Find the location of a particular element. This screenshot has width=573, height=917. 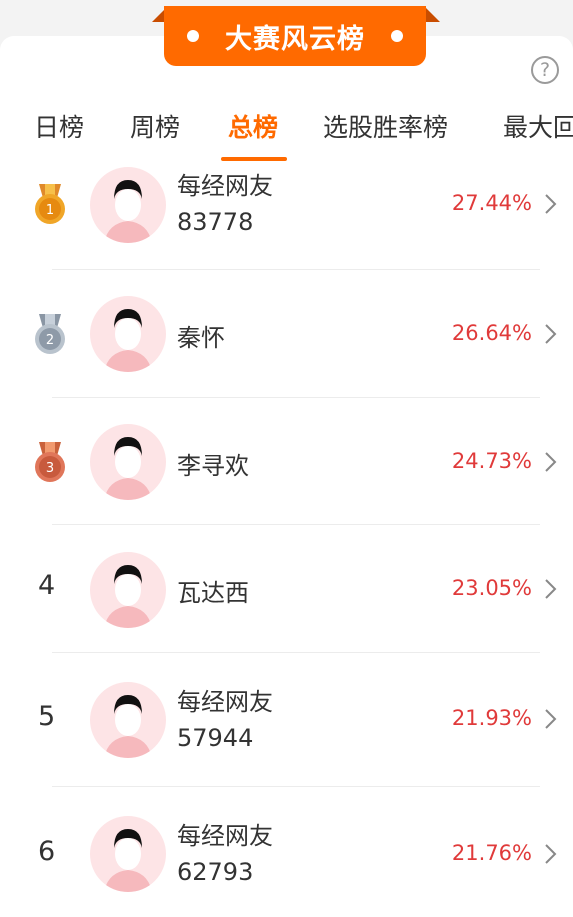

banner-dot-right is located at coordinates (397, 36).